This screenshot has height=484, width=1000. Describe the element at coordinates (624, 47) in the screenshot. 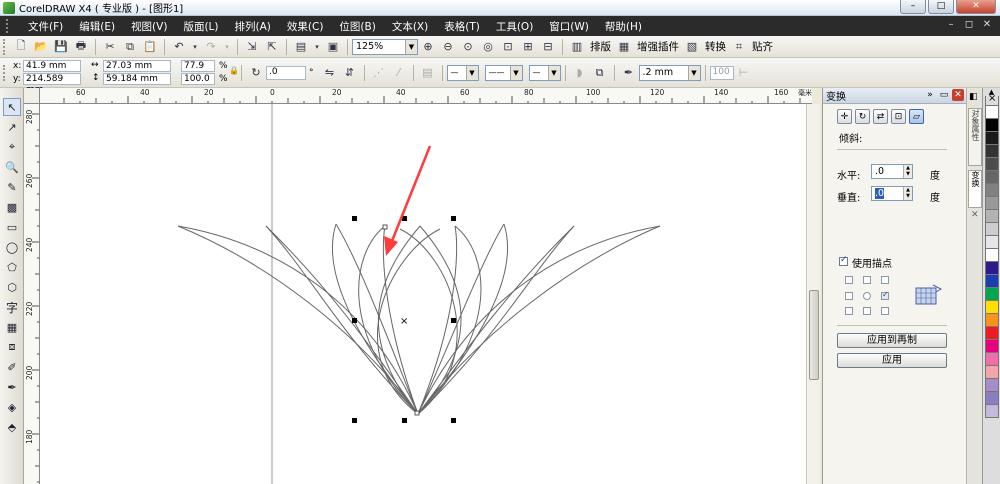

I see `enhance-plugin-icon: ▦` at that location.